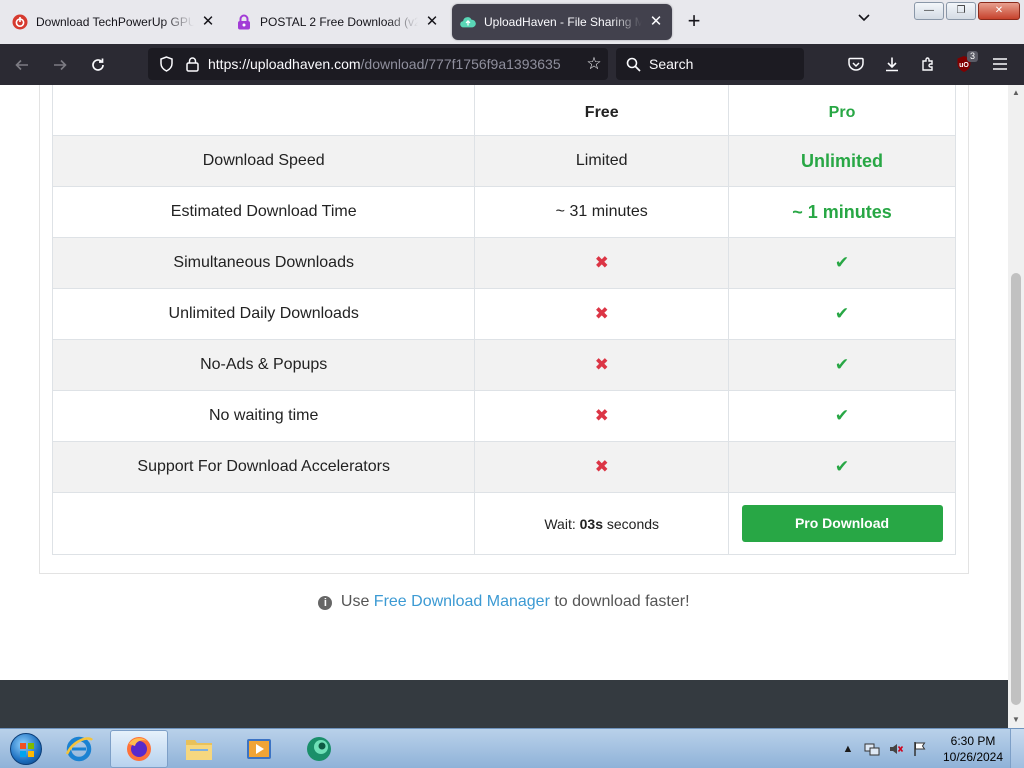 The height and width of the screenshot is (768, 1024). What do you see at coordinates (856, 64) in the screenshot?
I see `pocket-icon` at bounding box center [856, 64].